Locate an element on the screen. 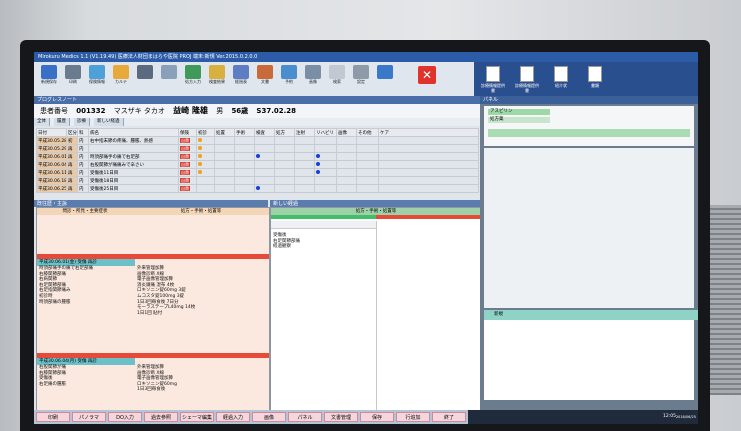 The width and height of the screenshot is (741, 431). edit-header: 新しい経過 is located at coordinates (375, 203).